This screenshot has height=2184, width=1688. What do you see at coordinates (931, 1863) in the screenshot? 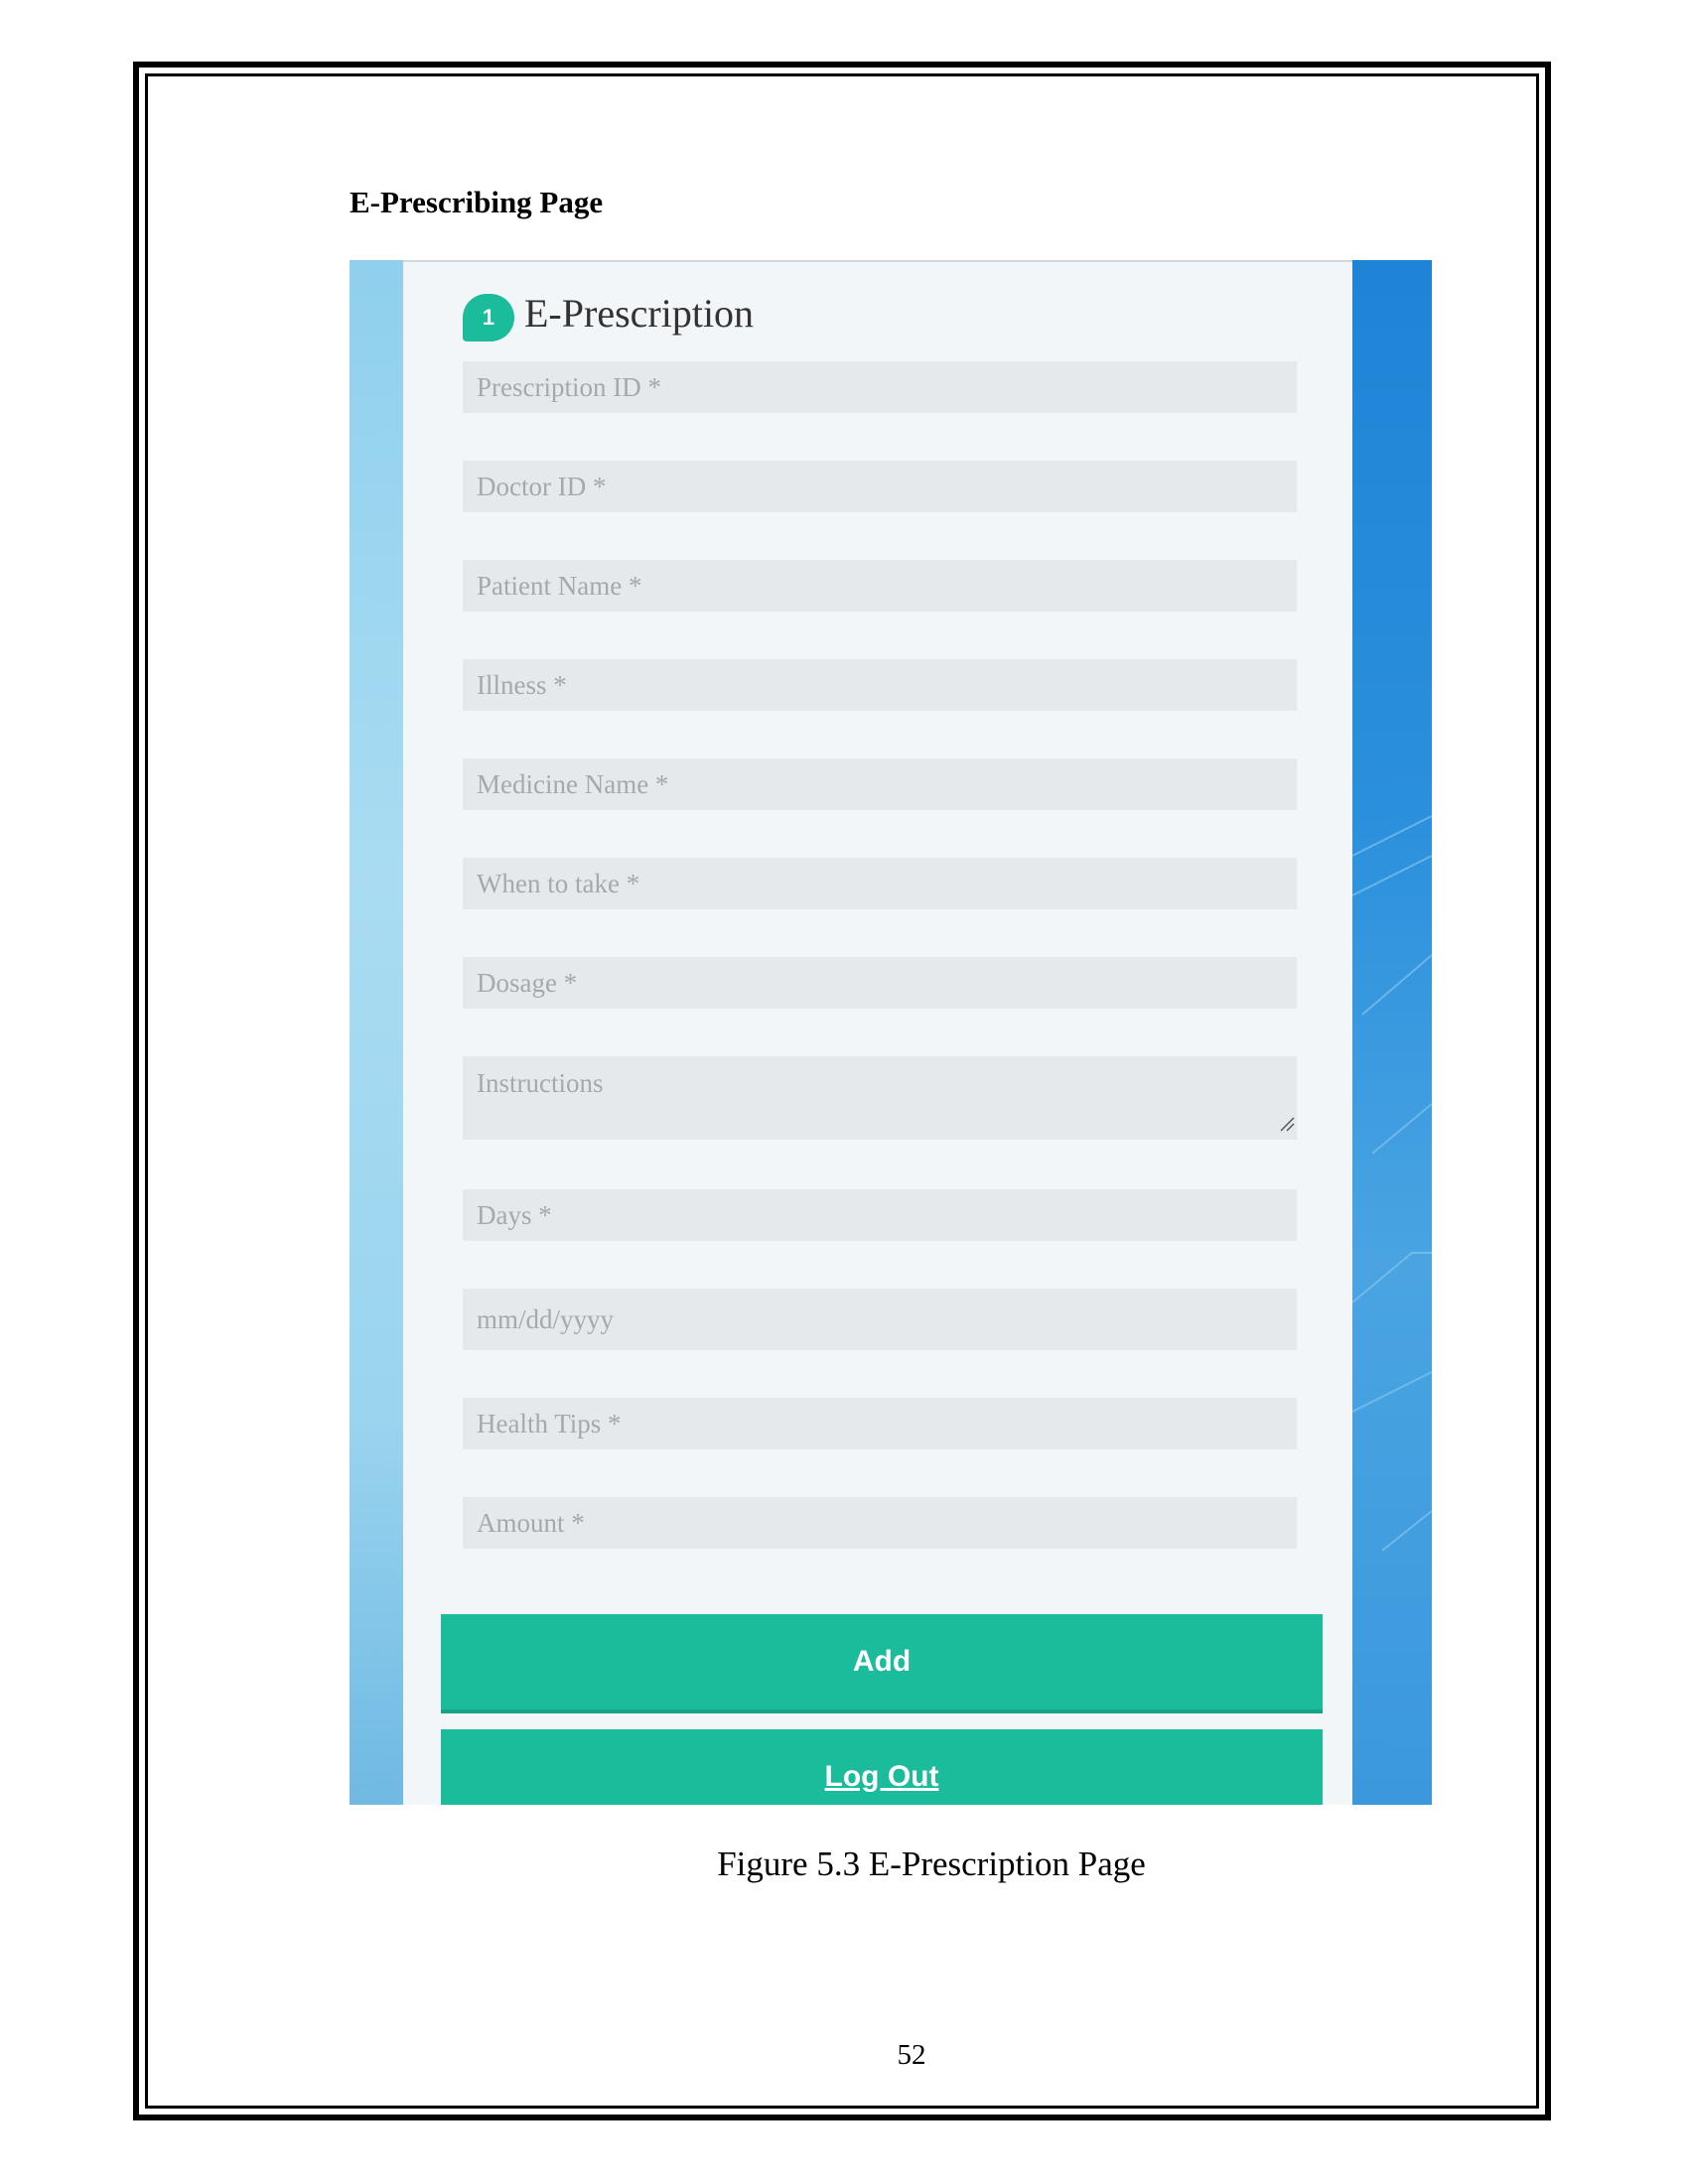
I see `figure-caption: Figure 5.3 E-Prescription Page` at bounding box center [931, 1863].